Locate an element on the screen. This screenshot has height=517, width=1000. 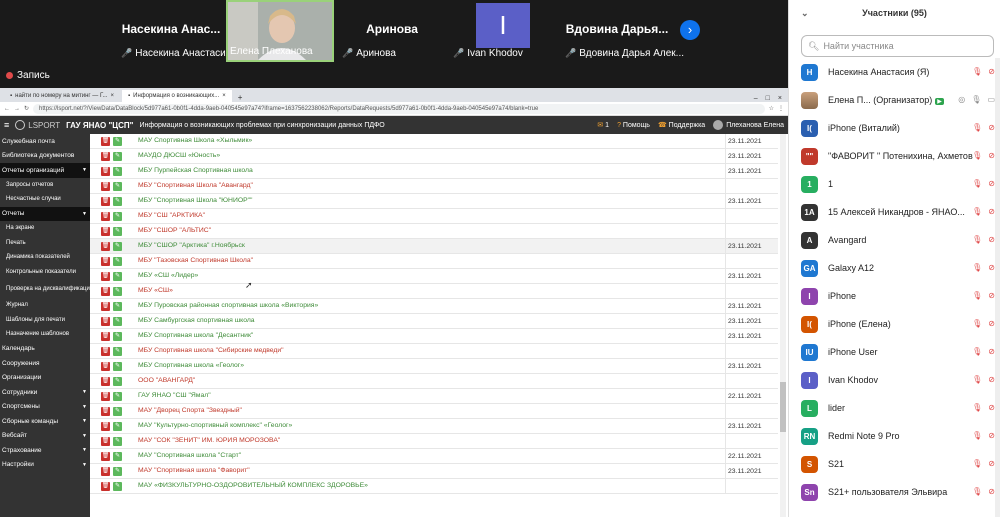
participant-row: Sn S21+ пользователя Эльвира 🎙︎ ⊘ is located at coordinates (894, 492).